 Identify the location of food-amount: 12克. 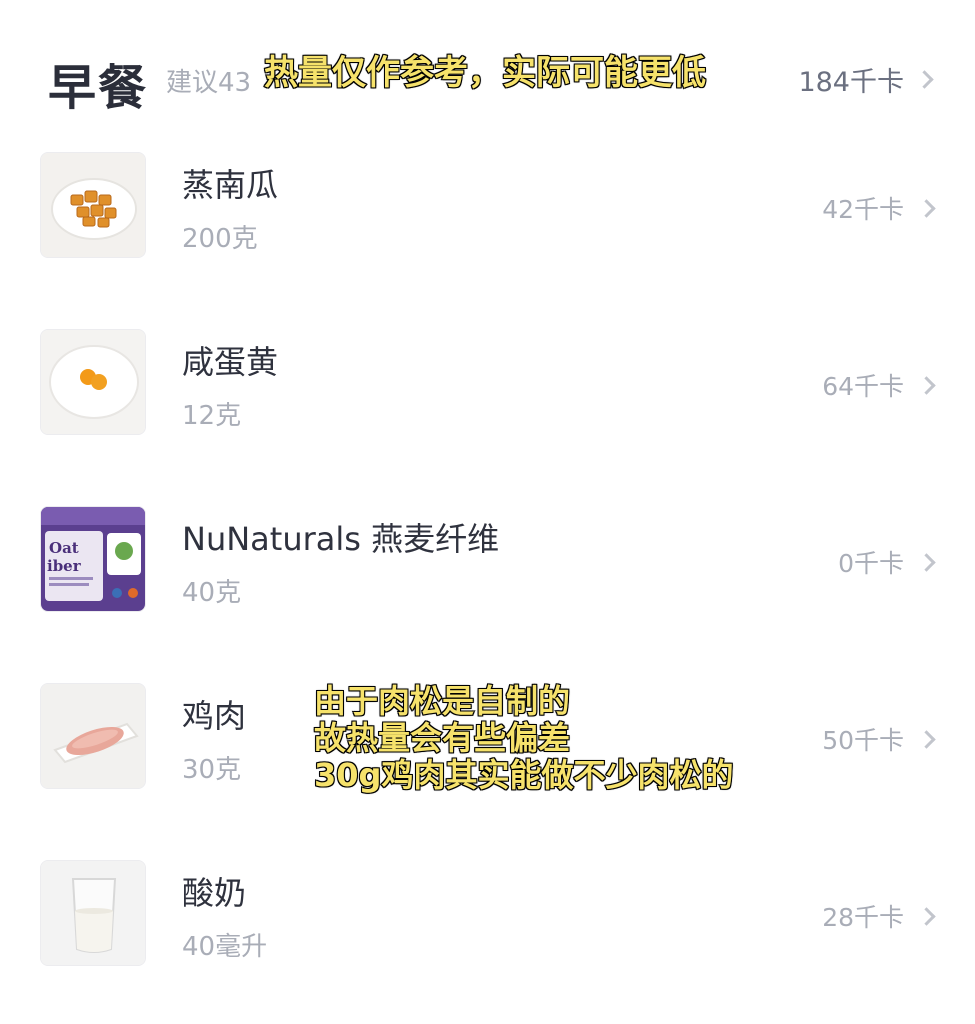
(212, 416).